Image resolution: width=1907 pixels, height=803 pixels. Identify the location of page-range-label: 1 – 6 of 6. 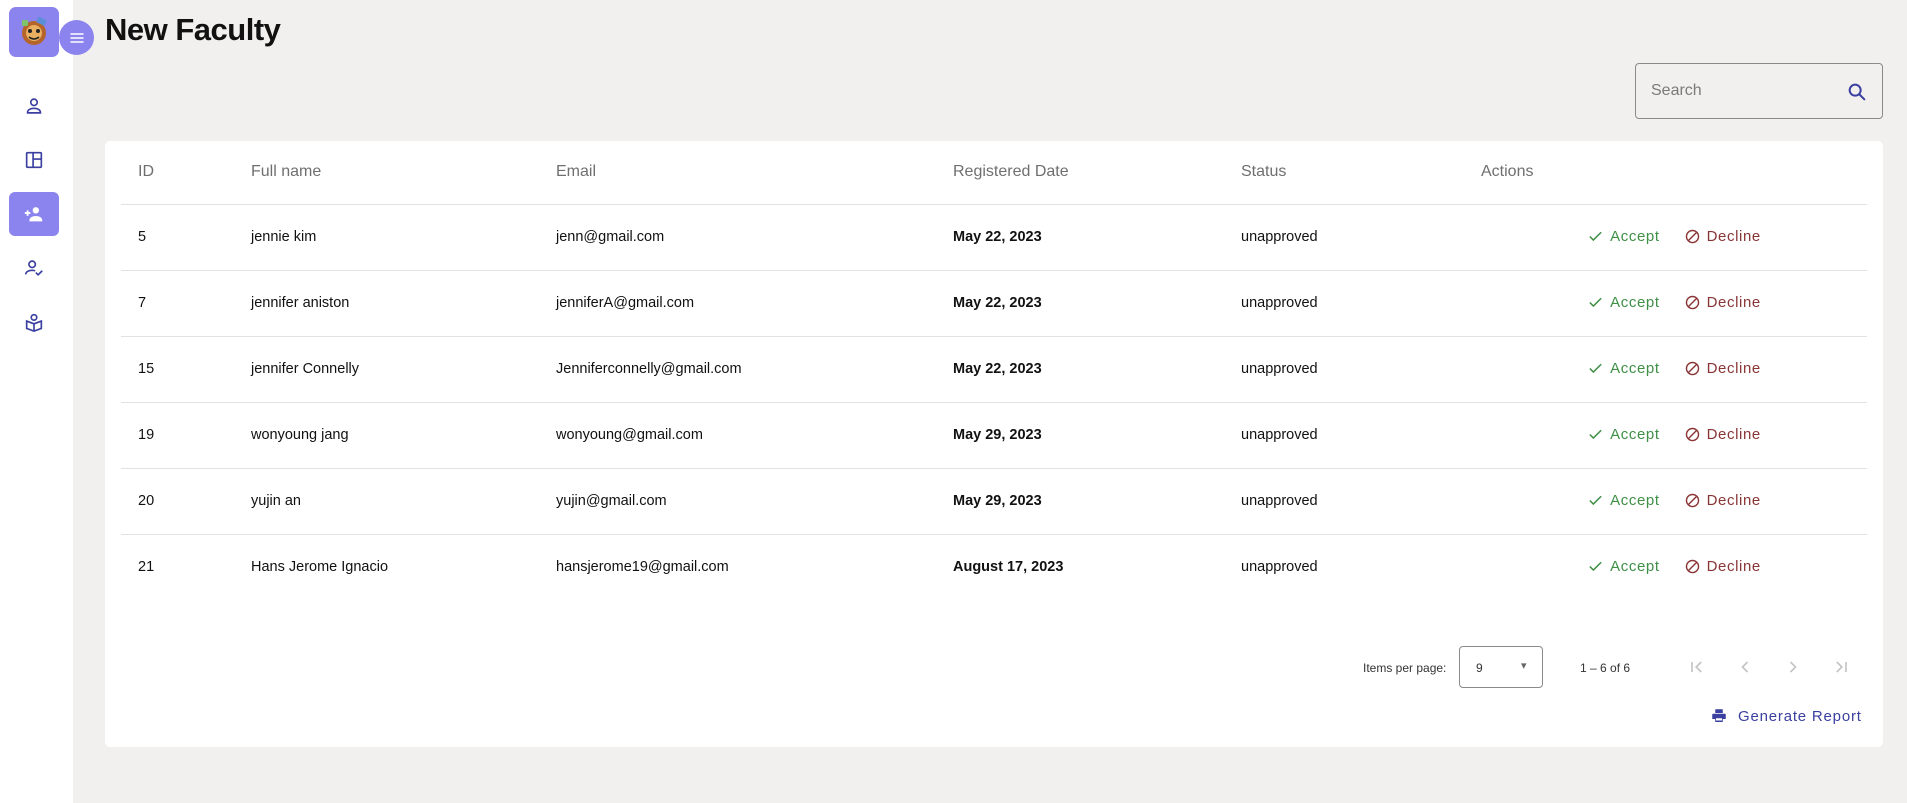
(1605, 668).